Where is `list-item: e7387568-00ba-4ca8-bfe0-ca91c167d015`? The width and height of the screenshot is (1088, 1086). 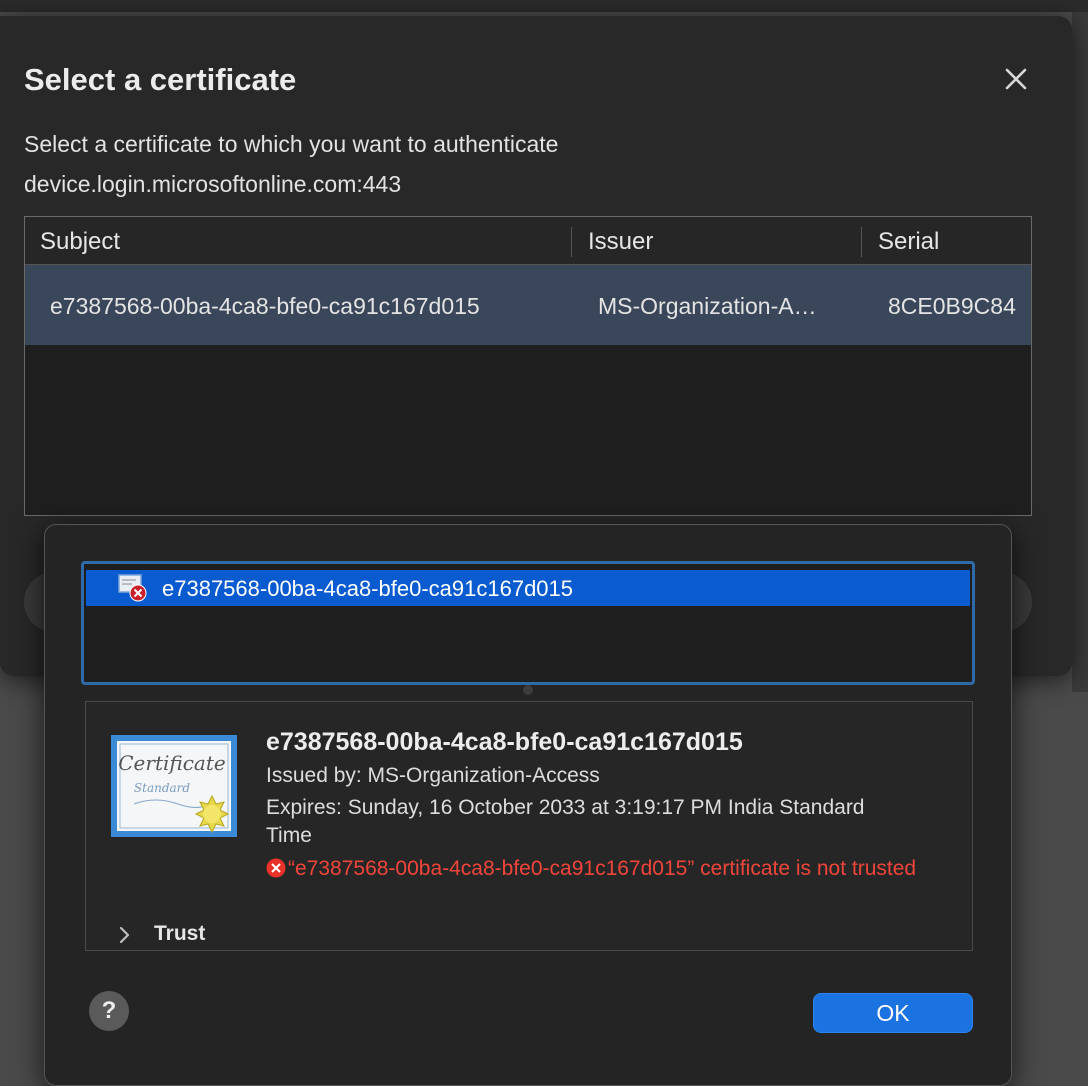 list-item: e7387568-00ba-4ca8-bfe0-ca91c167d015 is located at coordinates (528, 588).